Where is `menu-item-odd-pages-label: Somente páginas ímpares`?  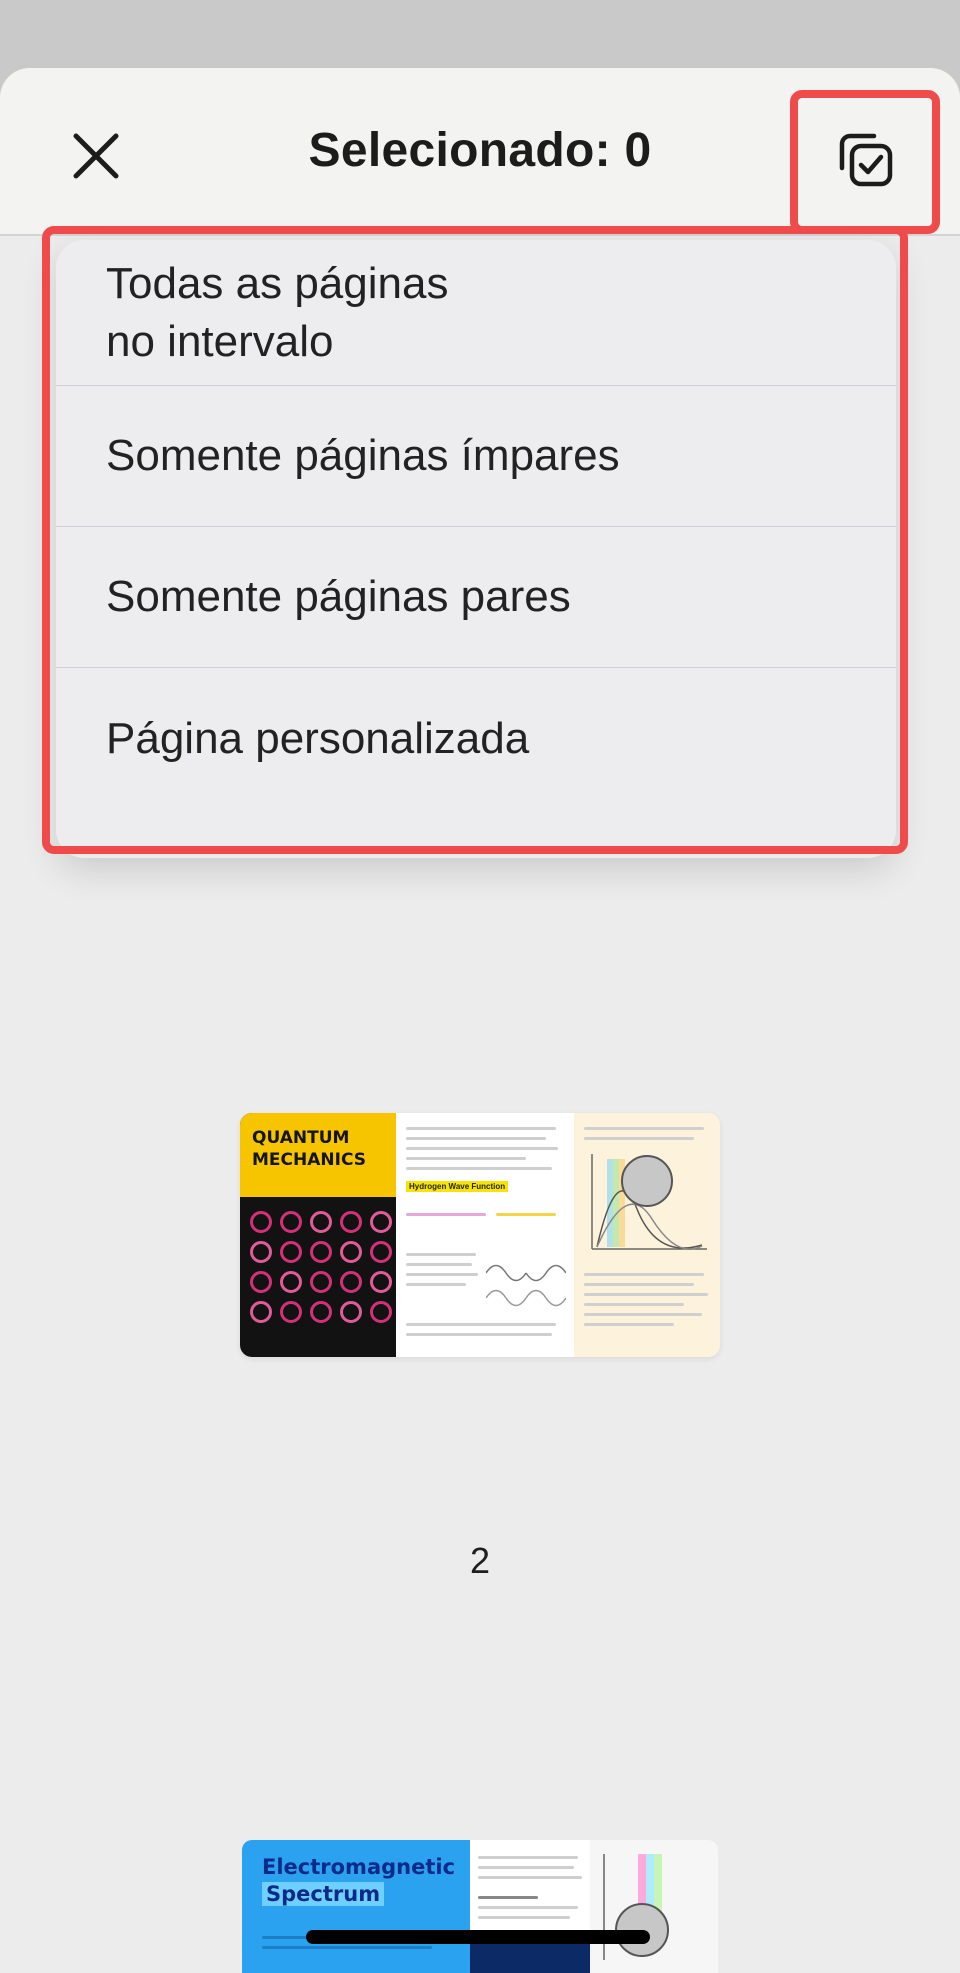 menu-item-odd-pages-label: Somente páginas ímpares is located at coordinates (363, 456).